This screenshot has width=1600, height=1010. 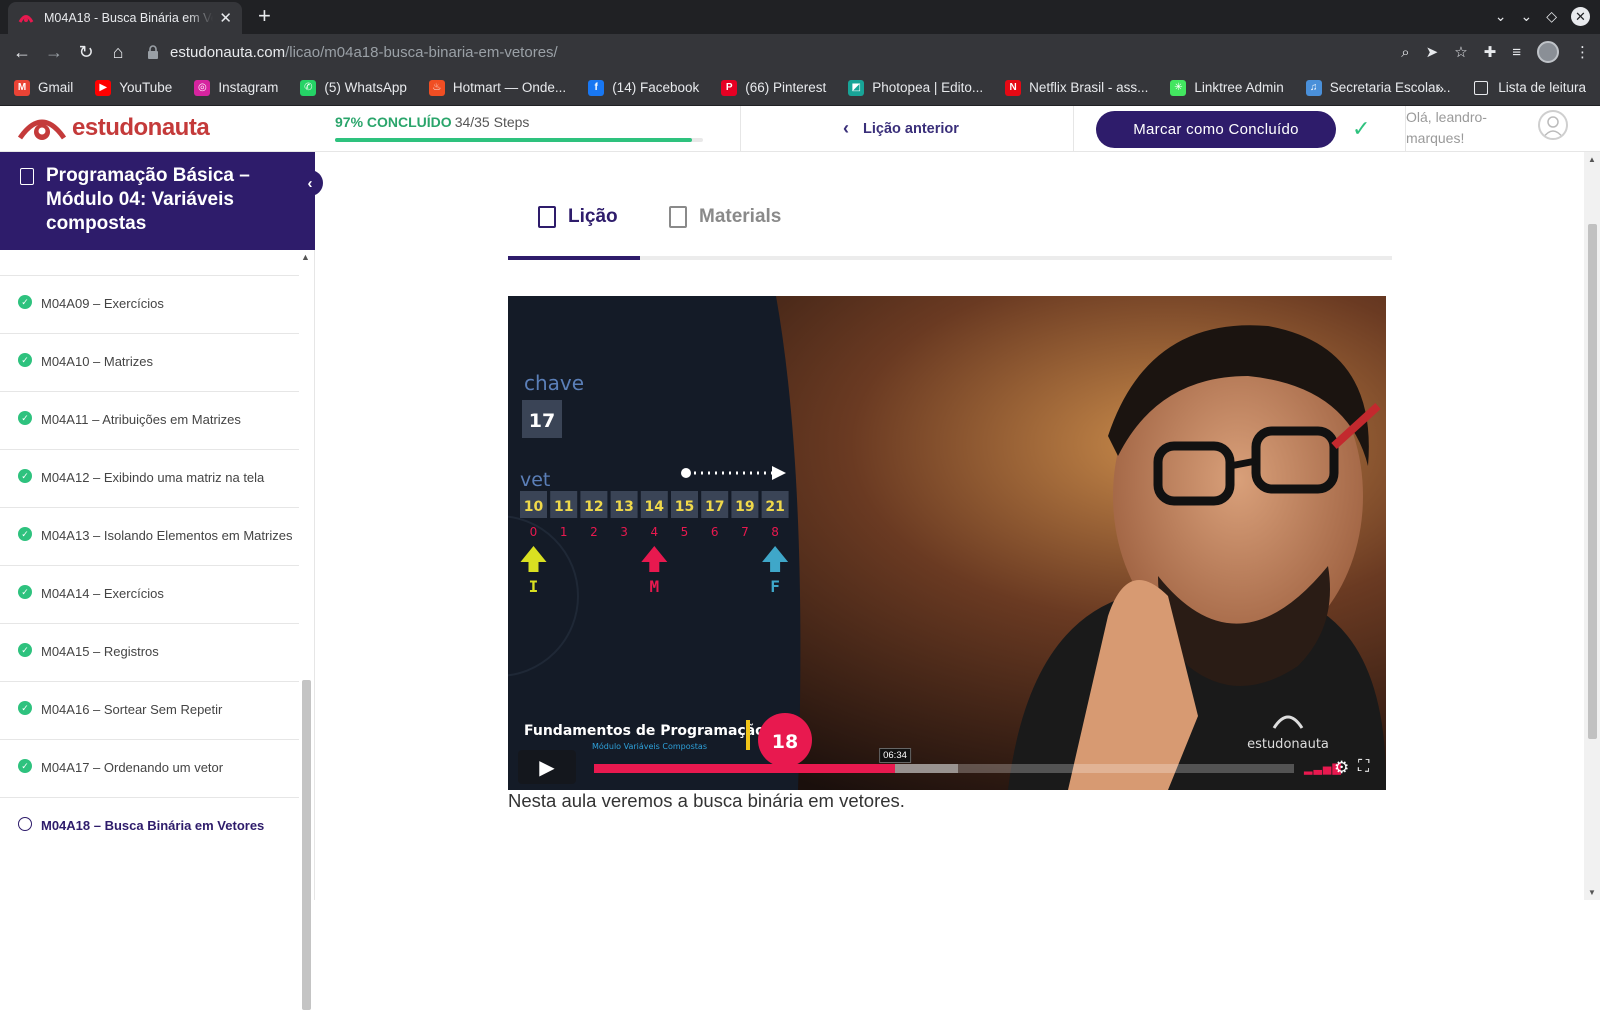 I want to click on tab-close-icon: ✕, so click(x=225, y=18).